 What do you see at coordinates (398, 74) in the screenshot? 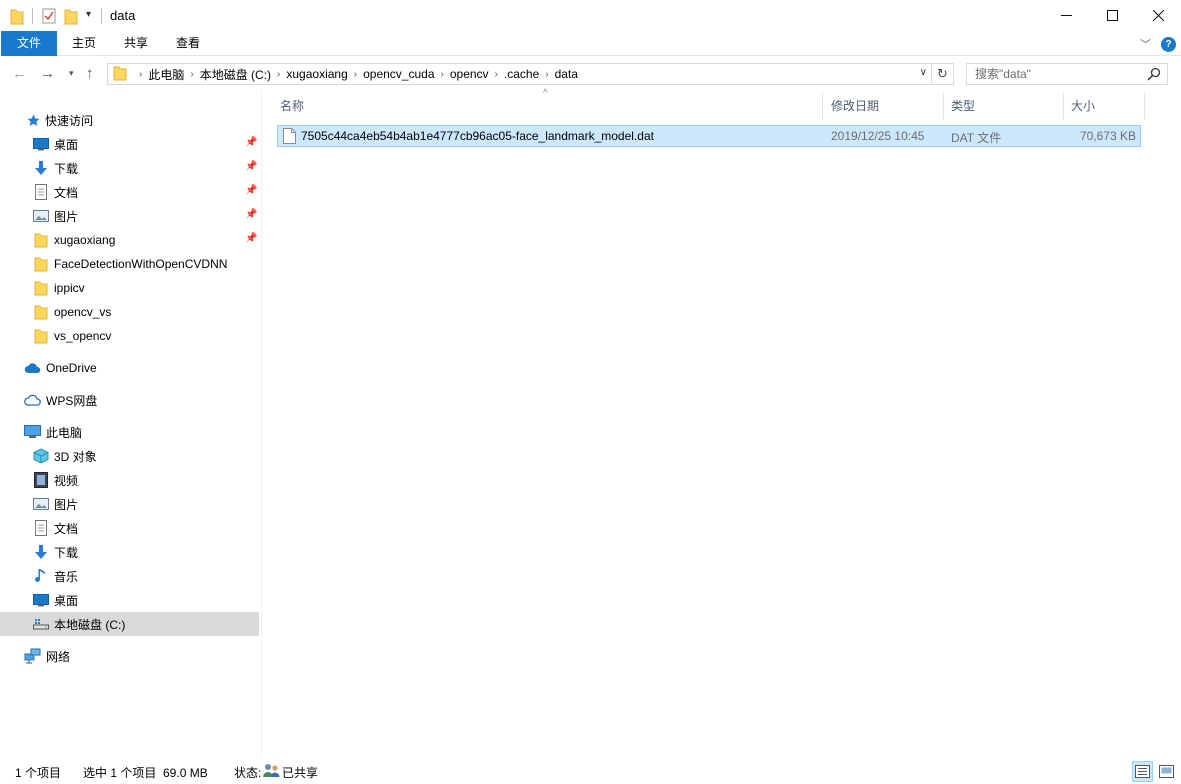
I see `breadcrumb-opencv-cuda: opencv_cuda` at bounding box center [398, 74].